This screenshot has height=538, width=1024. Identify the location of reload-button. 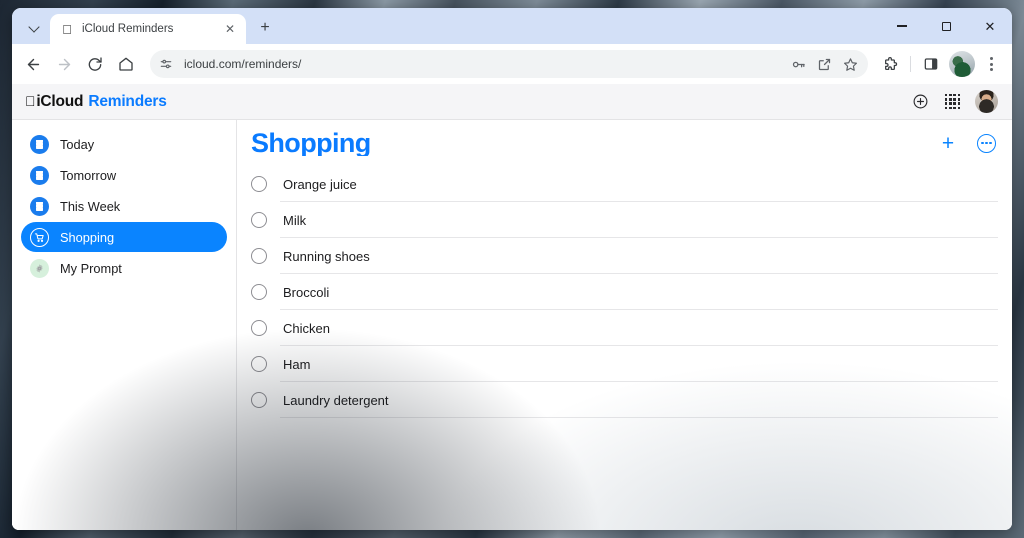
(95, 64).